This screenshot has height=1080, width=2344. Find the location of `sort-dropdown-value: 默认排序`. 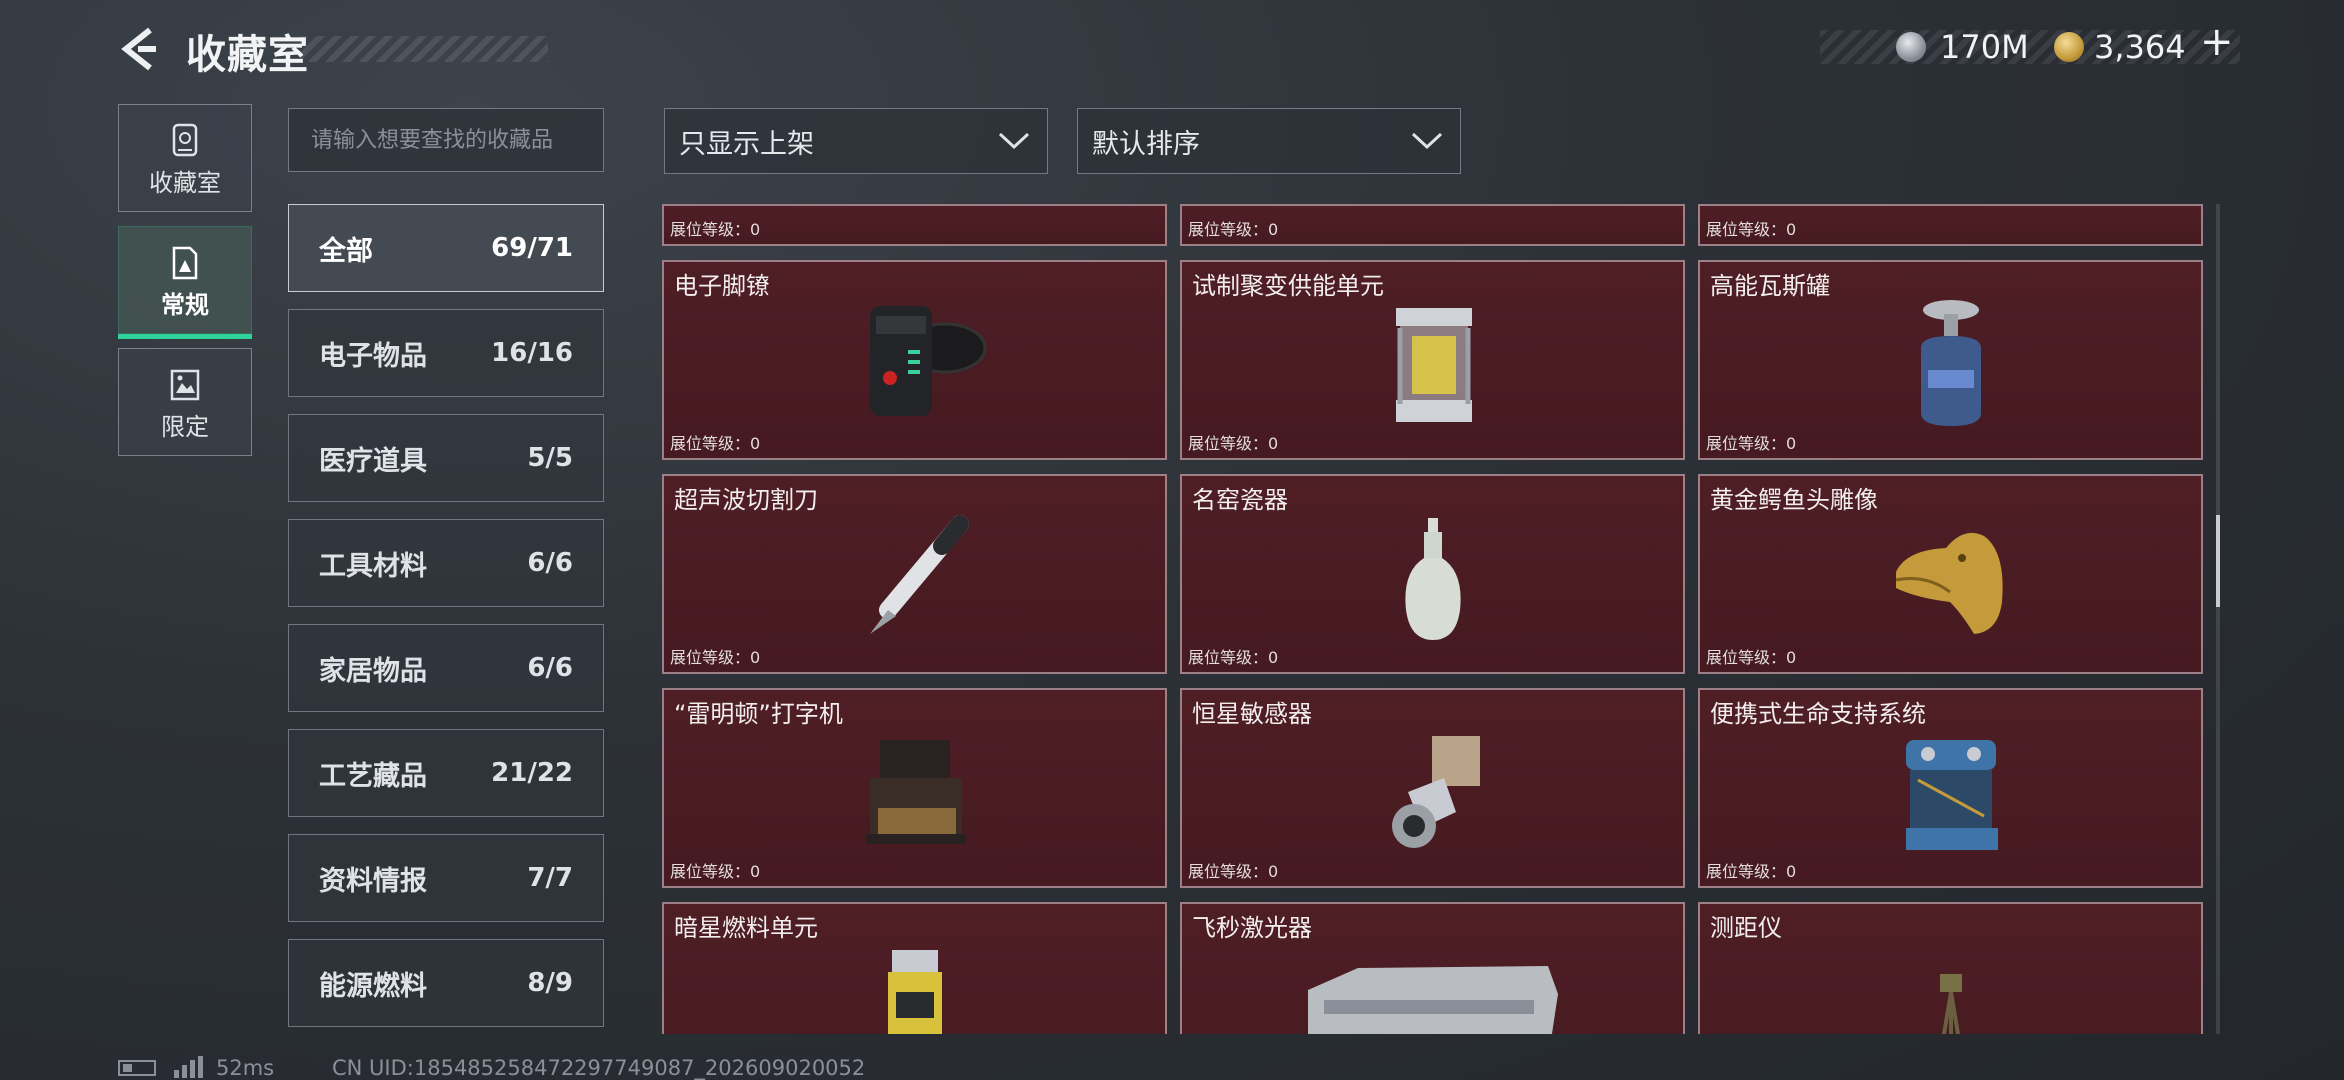

sort-dropdown-value: 默认排序 is located at coordinates (1146, 144).